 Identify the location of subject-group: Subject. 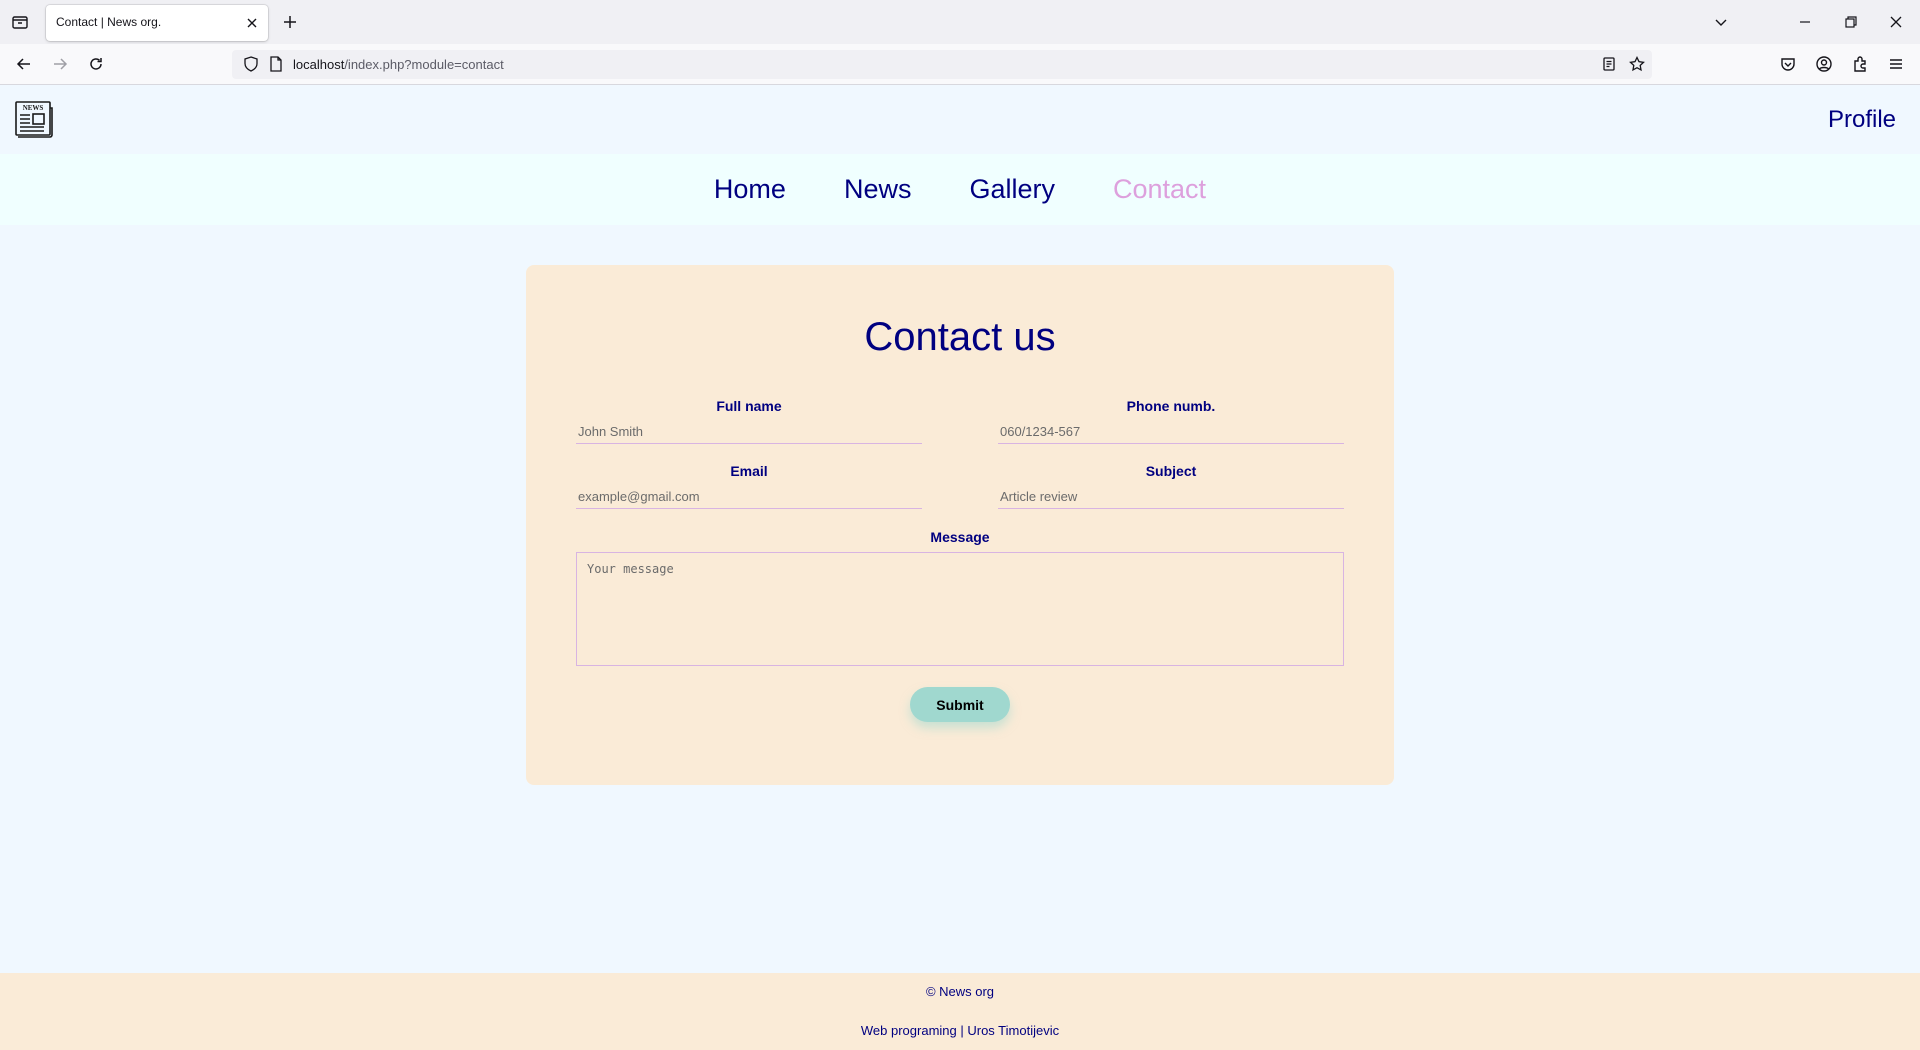
(1171, 486).